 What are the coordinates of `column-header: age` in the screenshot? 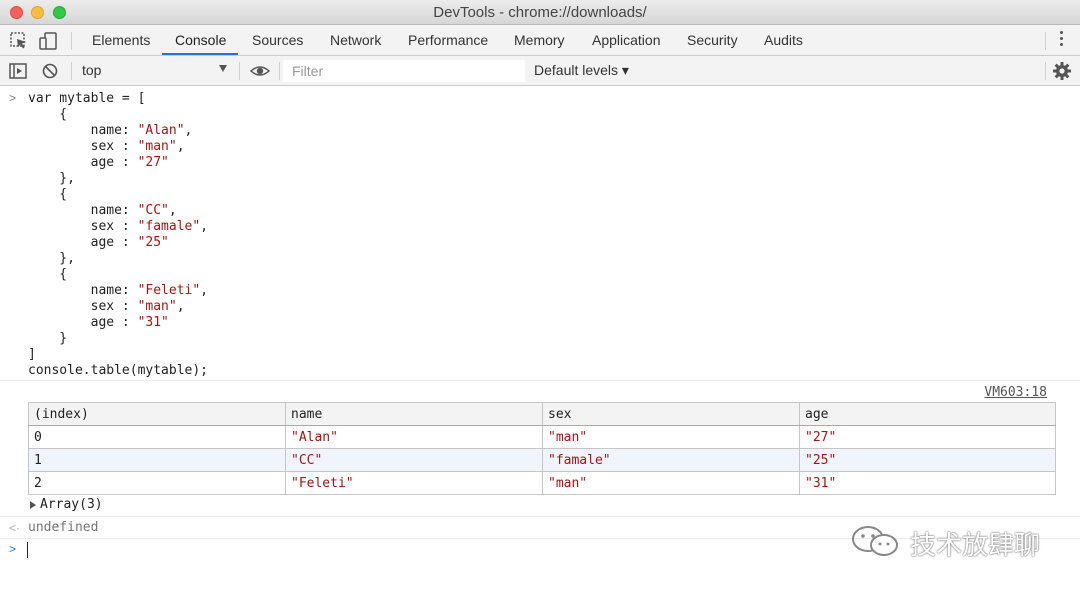 It's located at (927, 414).